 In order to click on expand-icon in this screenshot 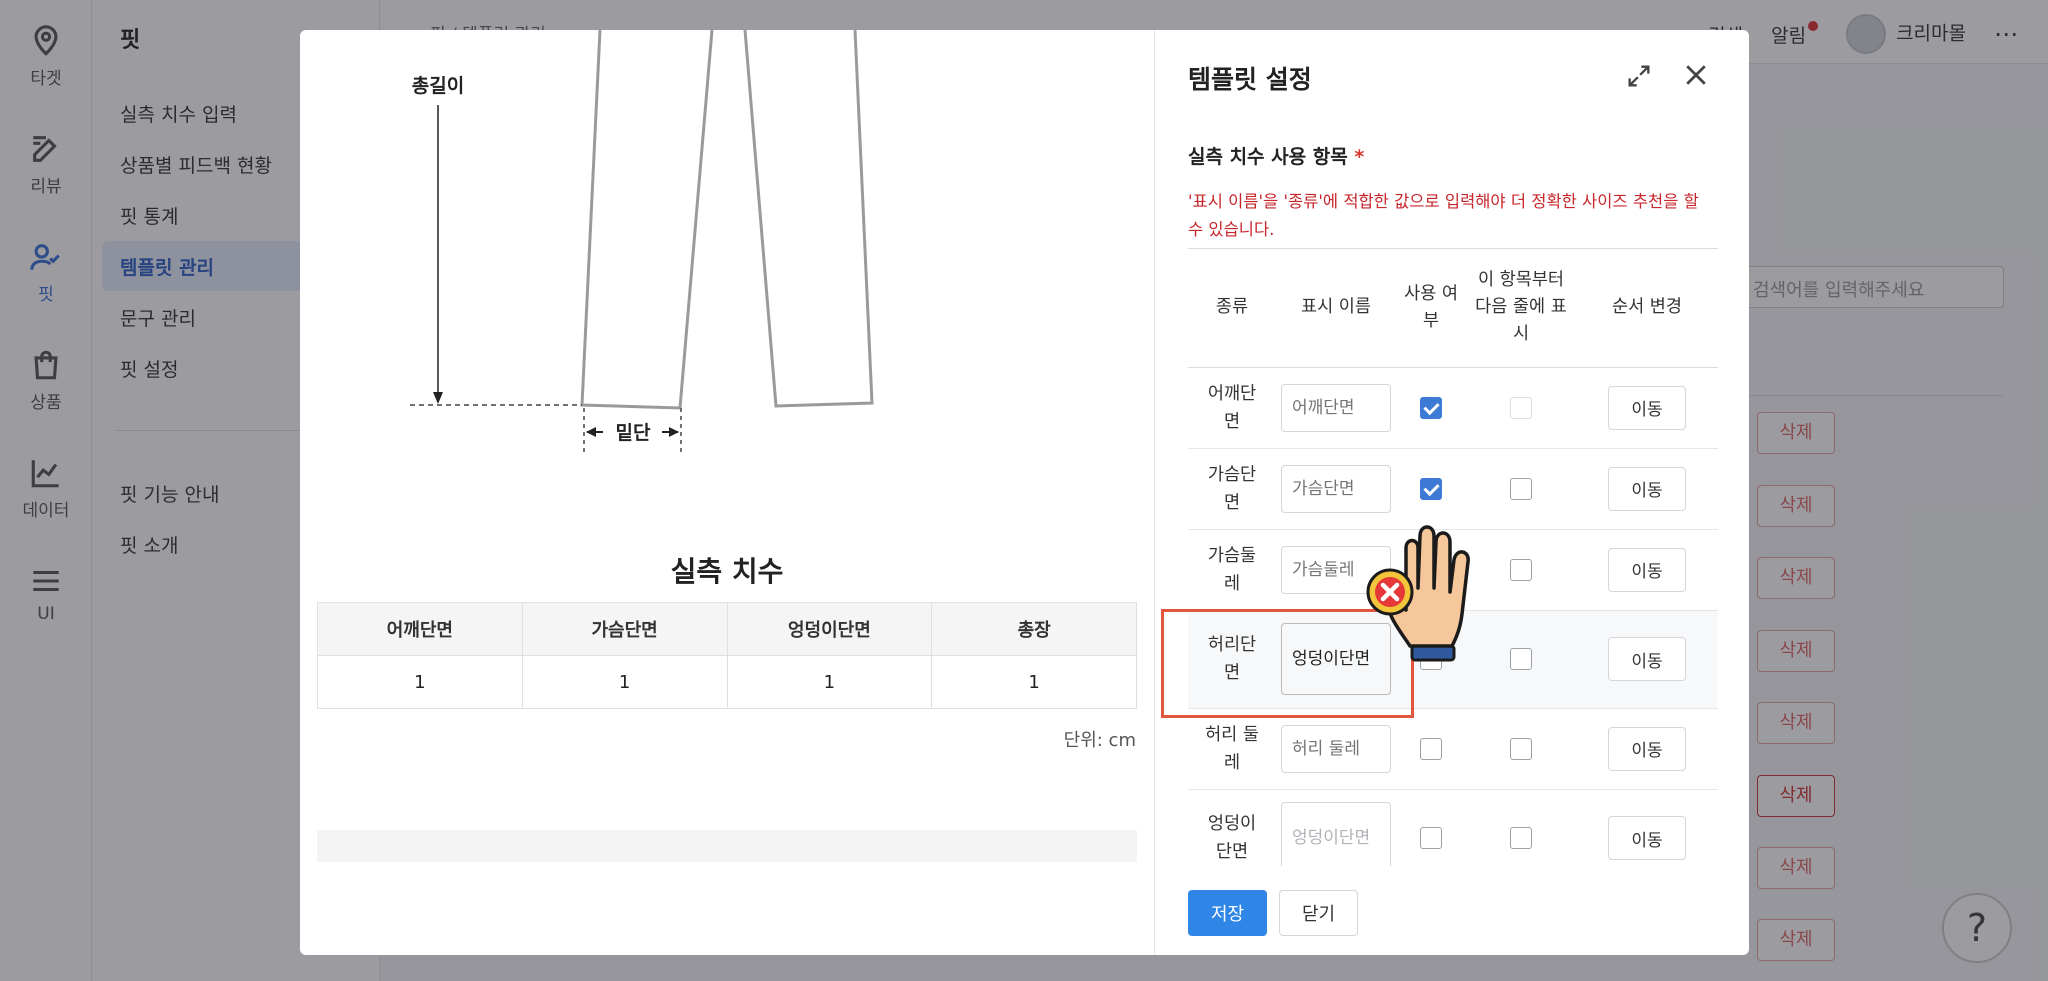, I will do `click(1639, 76)`.